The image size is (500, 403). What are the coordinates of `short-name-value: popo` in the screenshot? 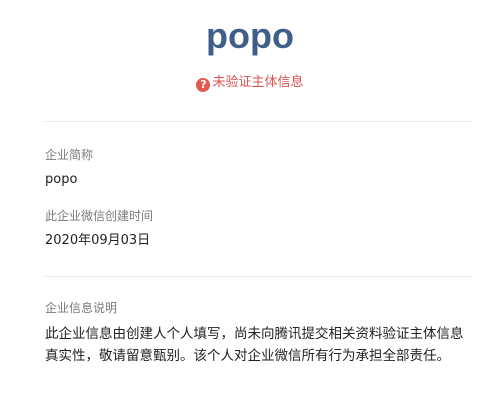 It's located at (61, 179).